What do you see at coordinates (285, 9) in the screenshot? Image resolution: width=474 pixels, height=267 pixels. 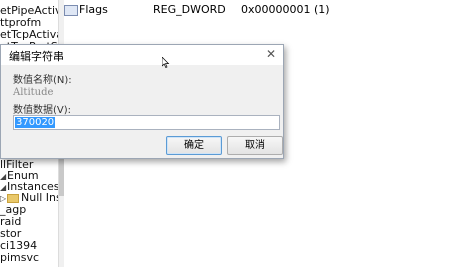 I see `value-data: 0x00000001 (1)` at bounding box center [285, 9].